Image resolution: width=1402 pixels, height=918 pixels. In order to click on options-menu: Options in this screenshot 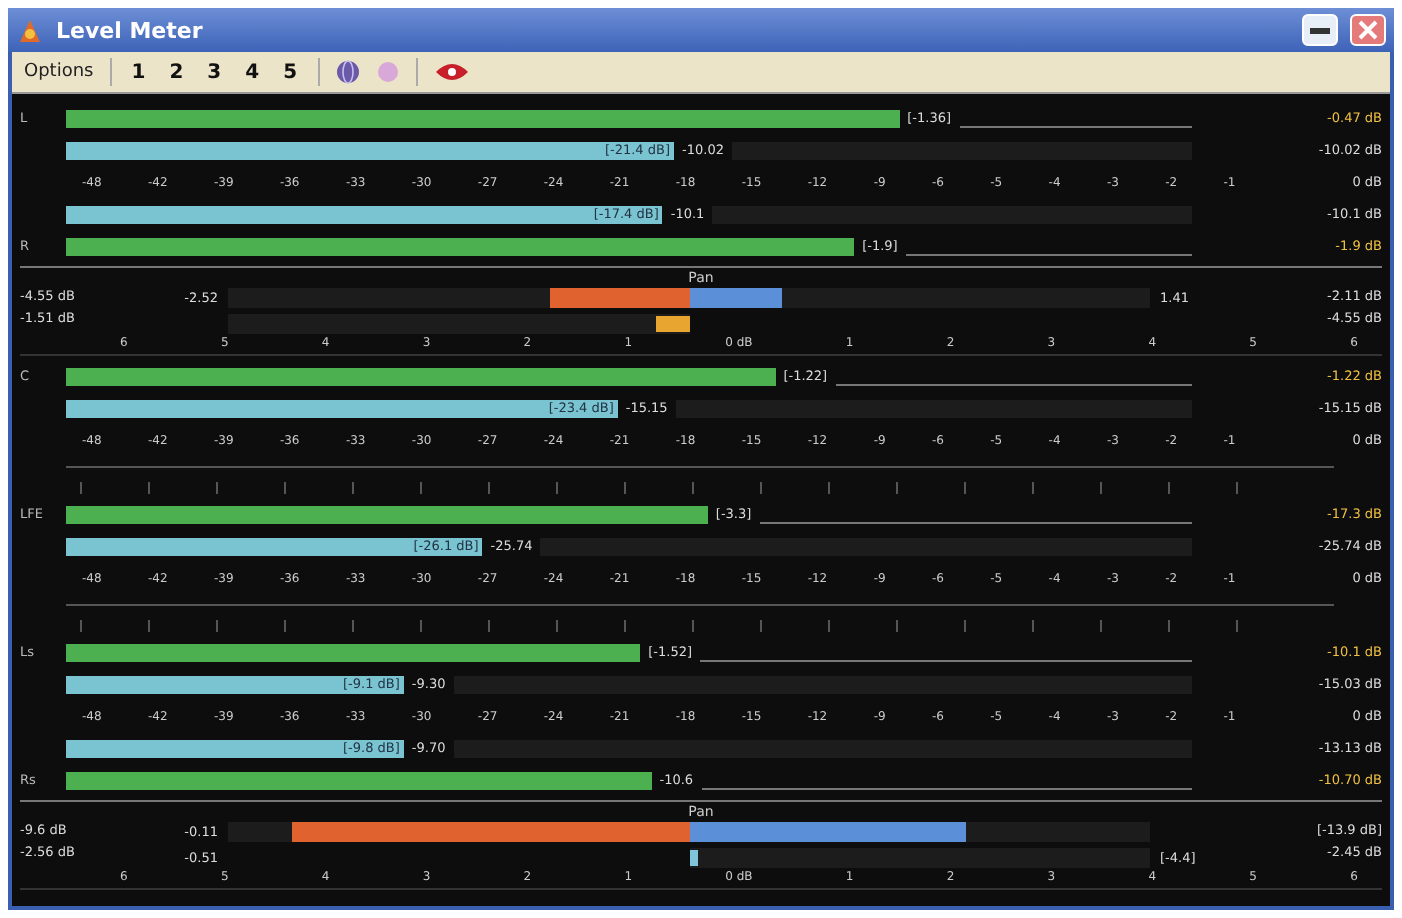, I will do `click(59, 72)`.